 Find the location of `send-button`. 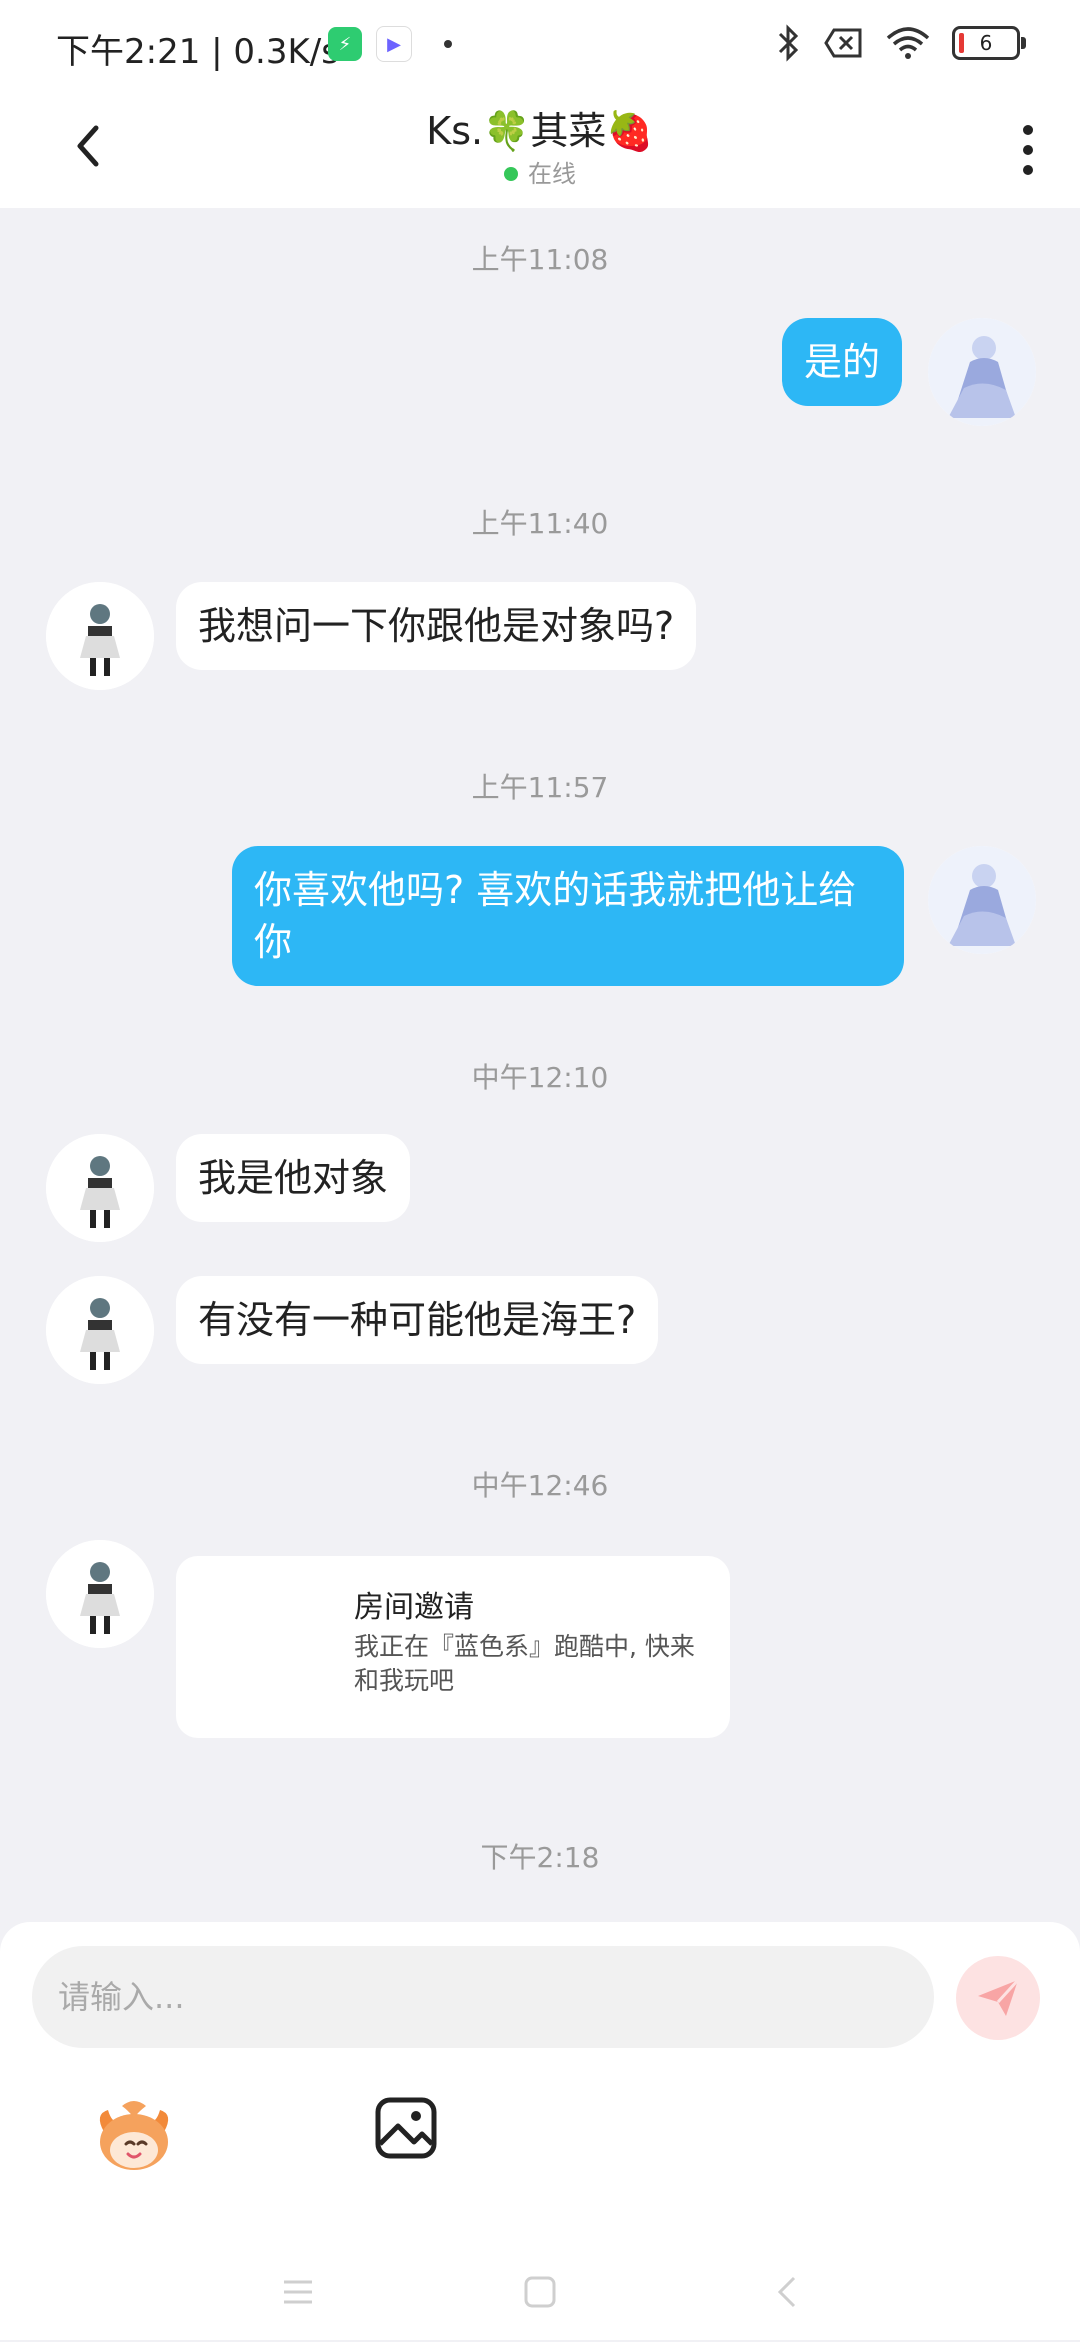

send-button is located at coordinates (998, 1998).